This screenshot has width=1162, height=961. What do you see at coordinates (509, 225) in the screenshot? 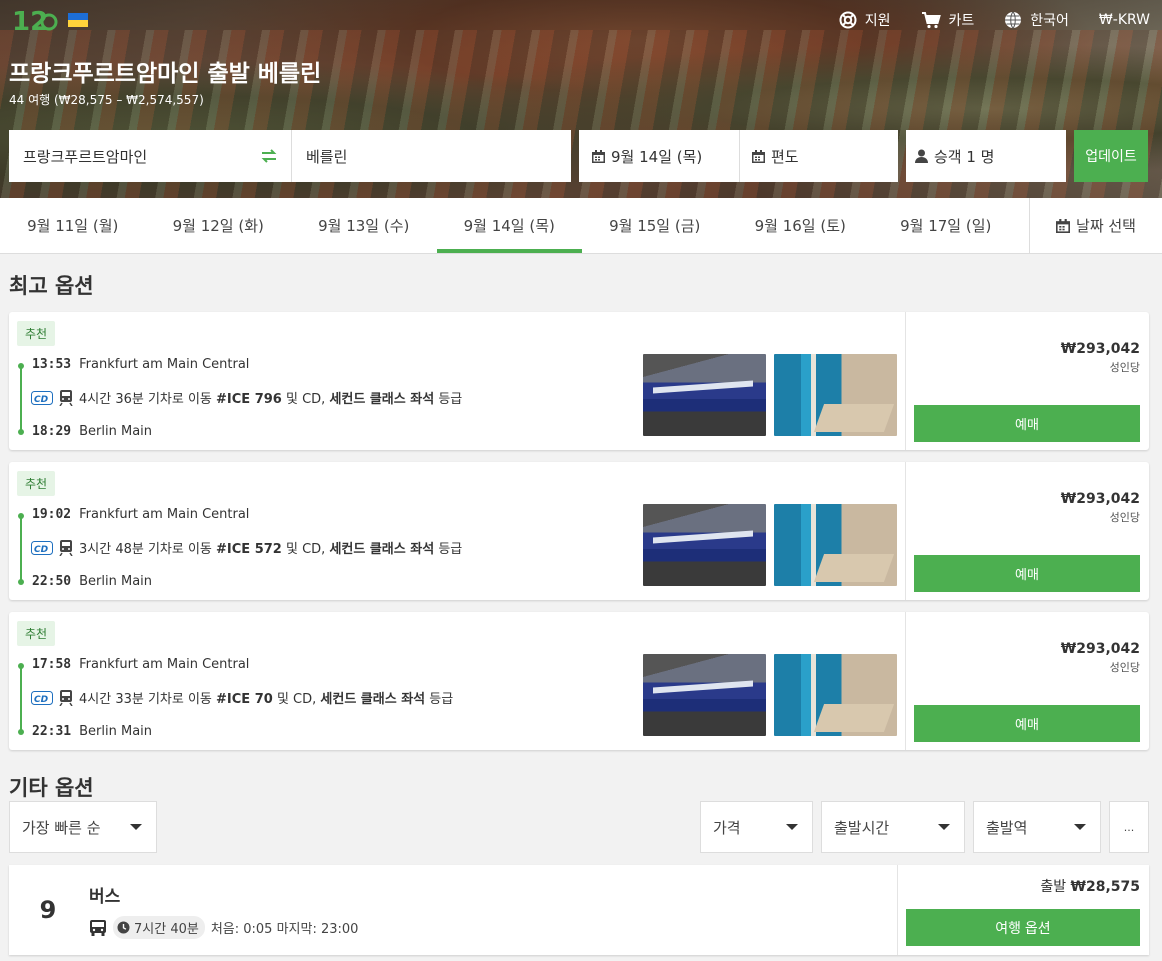
I see `date-tab-active: 9월 14일 (목)` at bounding box center [509, 225].